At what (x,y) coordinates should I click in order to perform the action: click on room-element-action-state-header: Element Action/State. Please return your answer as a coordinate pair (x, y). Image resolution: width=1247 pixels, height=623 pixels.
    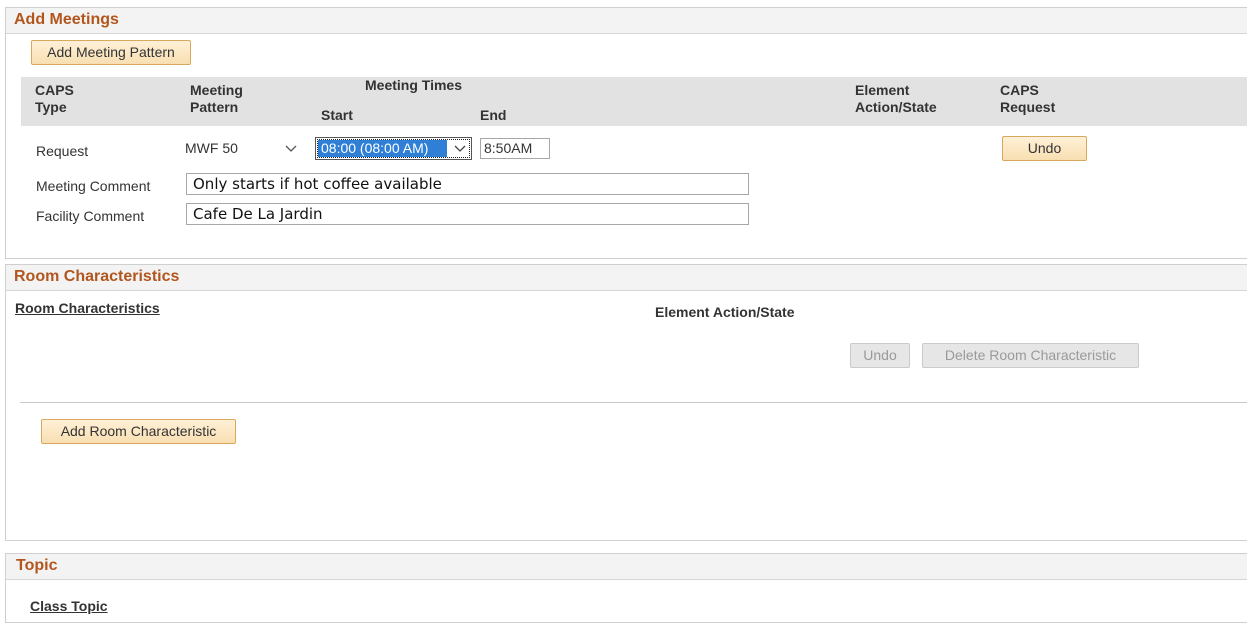
    Looking at the image, I should click on (725, 312).